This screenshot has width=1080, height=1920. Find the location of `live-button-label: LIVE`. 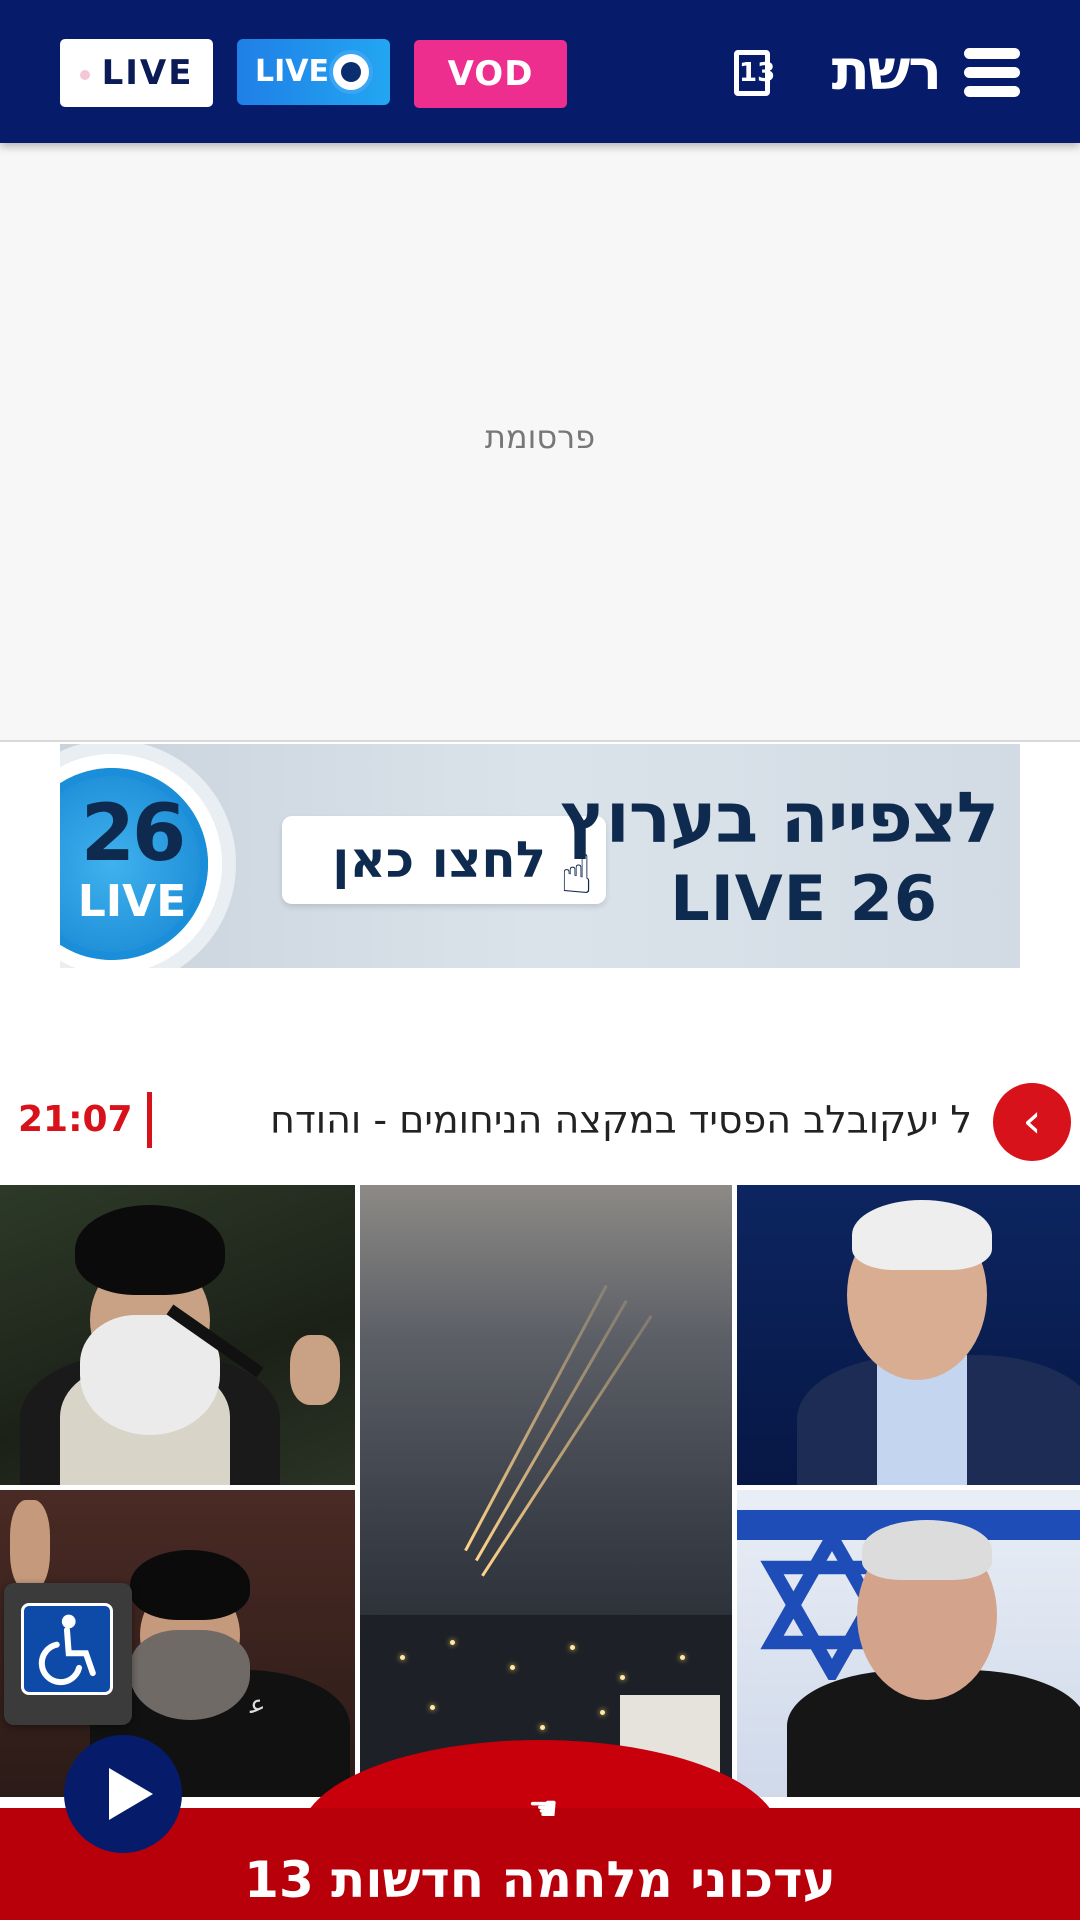

live-button-label: LIVE is located at coordinates (147, 73).